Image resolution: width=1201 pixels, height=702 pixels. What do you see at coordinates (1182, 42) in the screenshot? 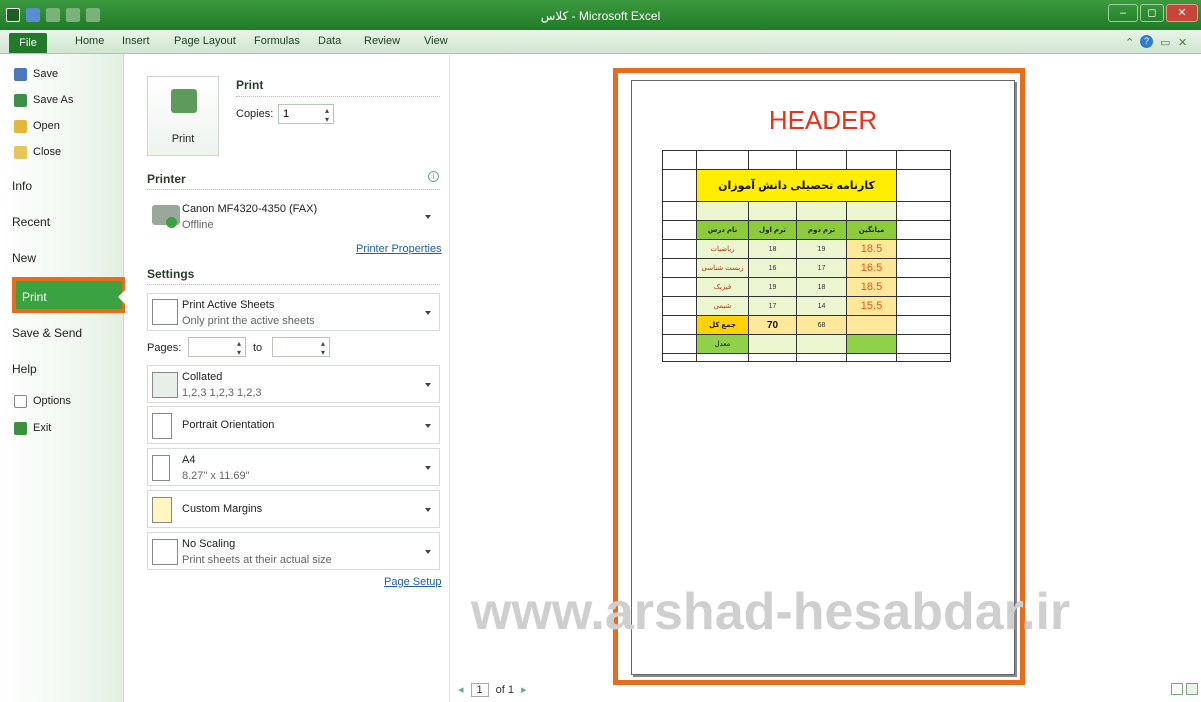
I see `close-workbook-icon: ✕` at bounding box center [1182, 42].